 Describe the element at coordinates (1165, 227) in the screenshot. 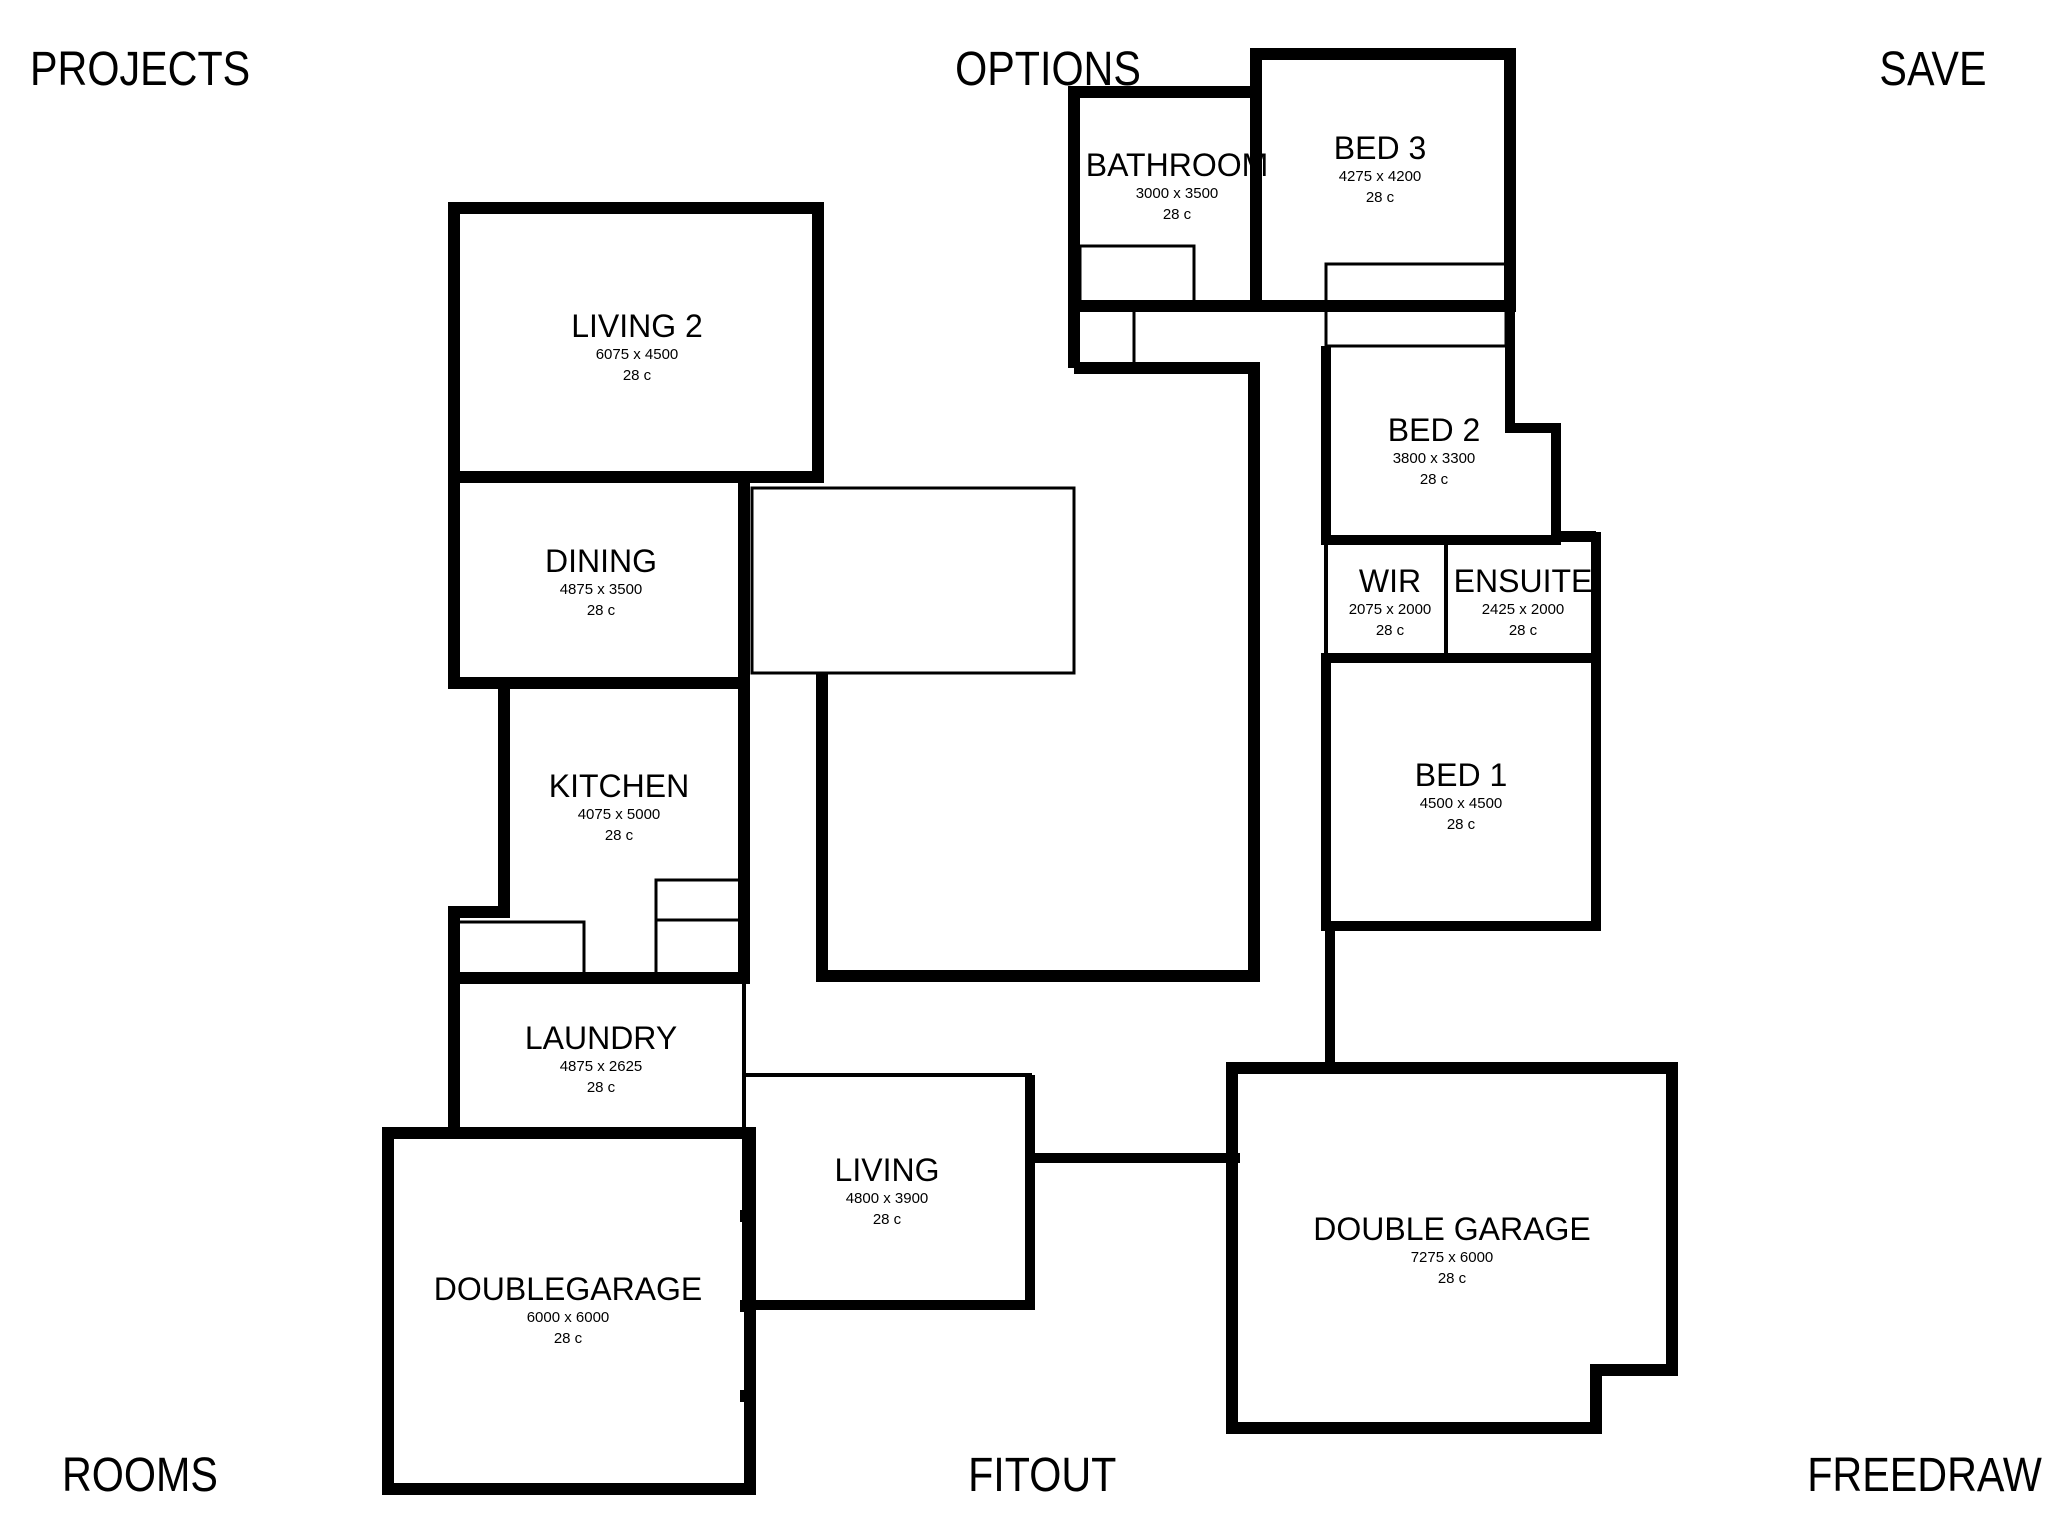

I see `room-bathroom` at that location.